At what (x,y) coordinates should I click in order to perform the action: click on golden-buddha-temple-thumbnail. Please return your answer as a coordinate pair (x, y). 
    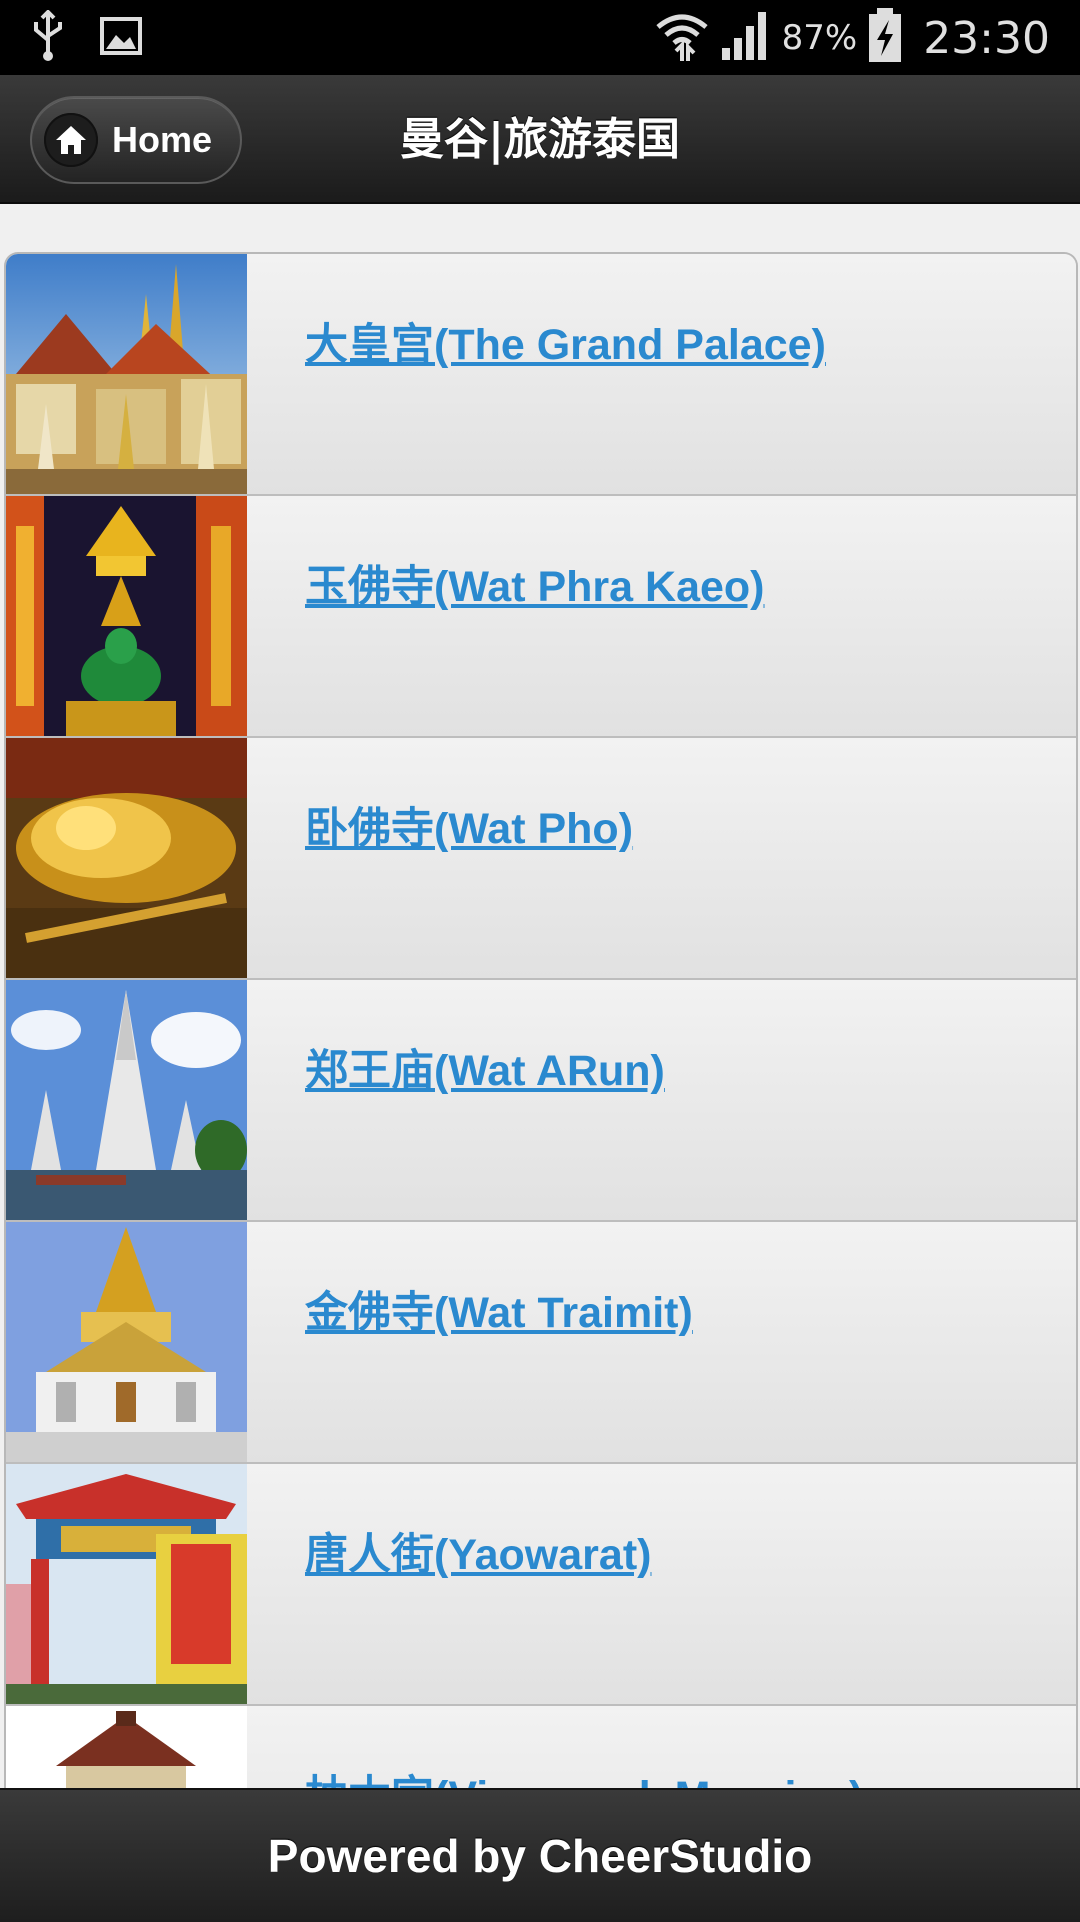
    Looking at the image, I should click on (126, 1342).